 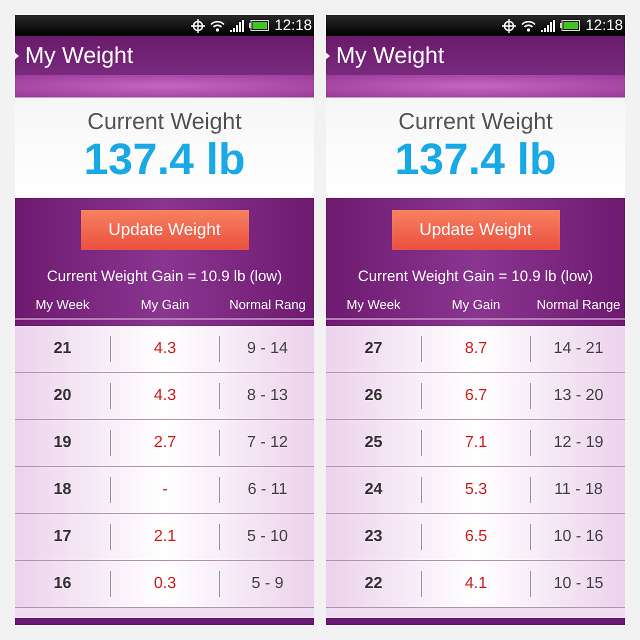 I want to click on table-row: 17 2.1 5 - 10, so click(x=164, y=537).